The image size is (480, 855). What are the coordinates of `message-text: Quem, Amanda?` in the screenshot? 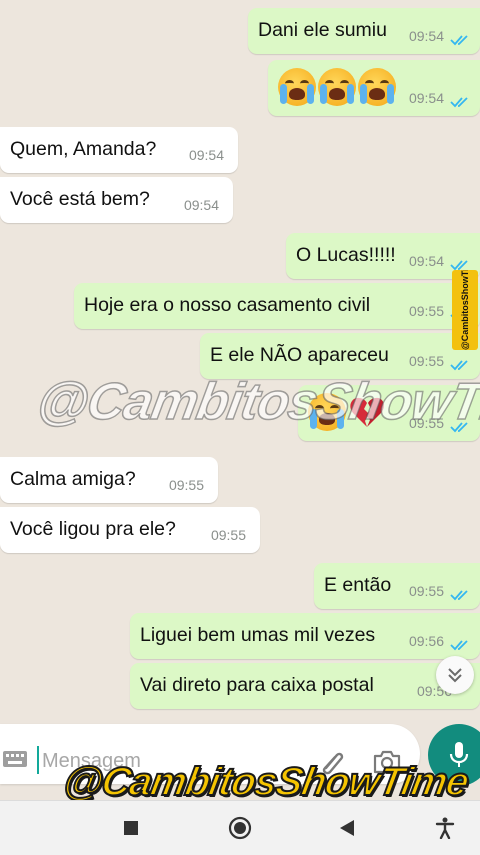 It's located at (83, 149).